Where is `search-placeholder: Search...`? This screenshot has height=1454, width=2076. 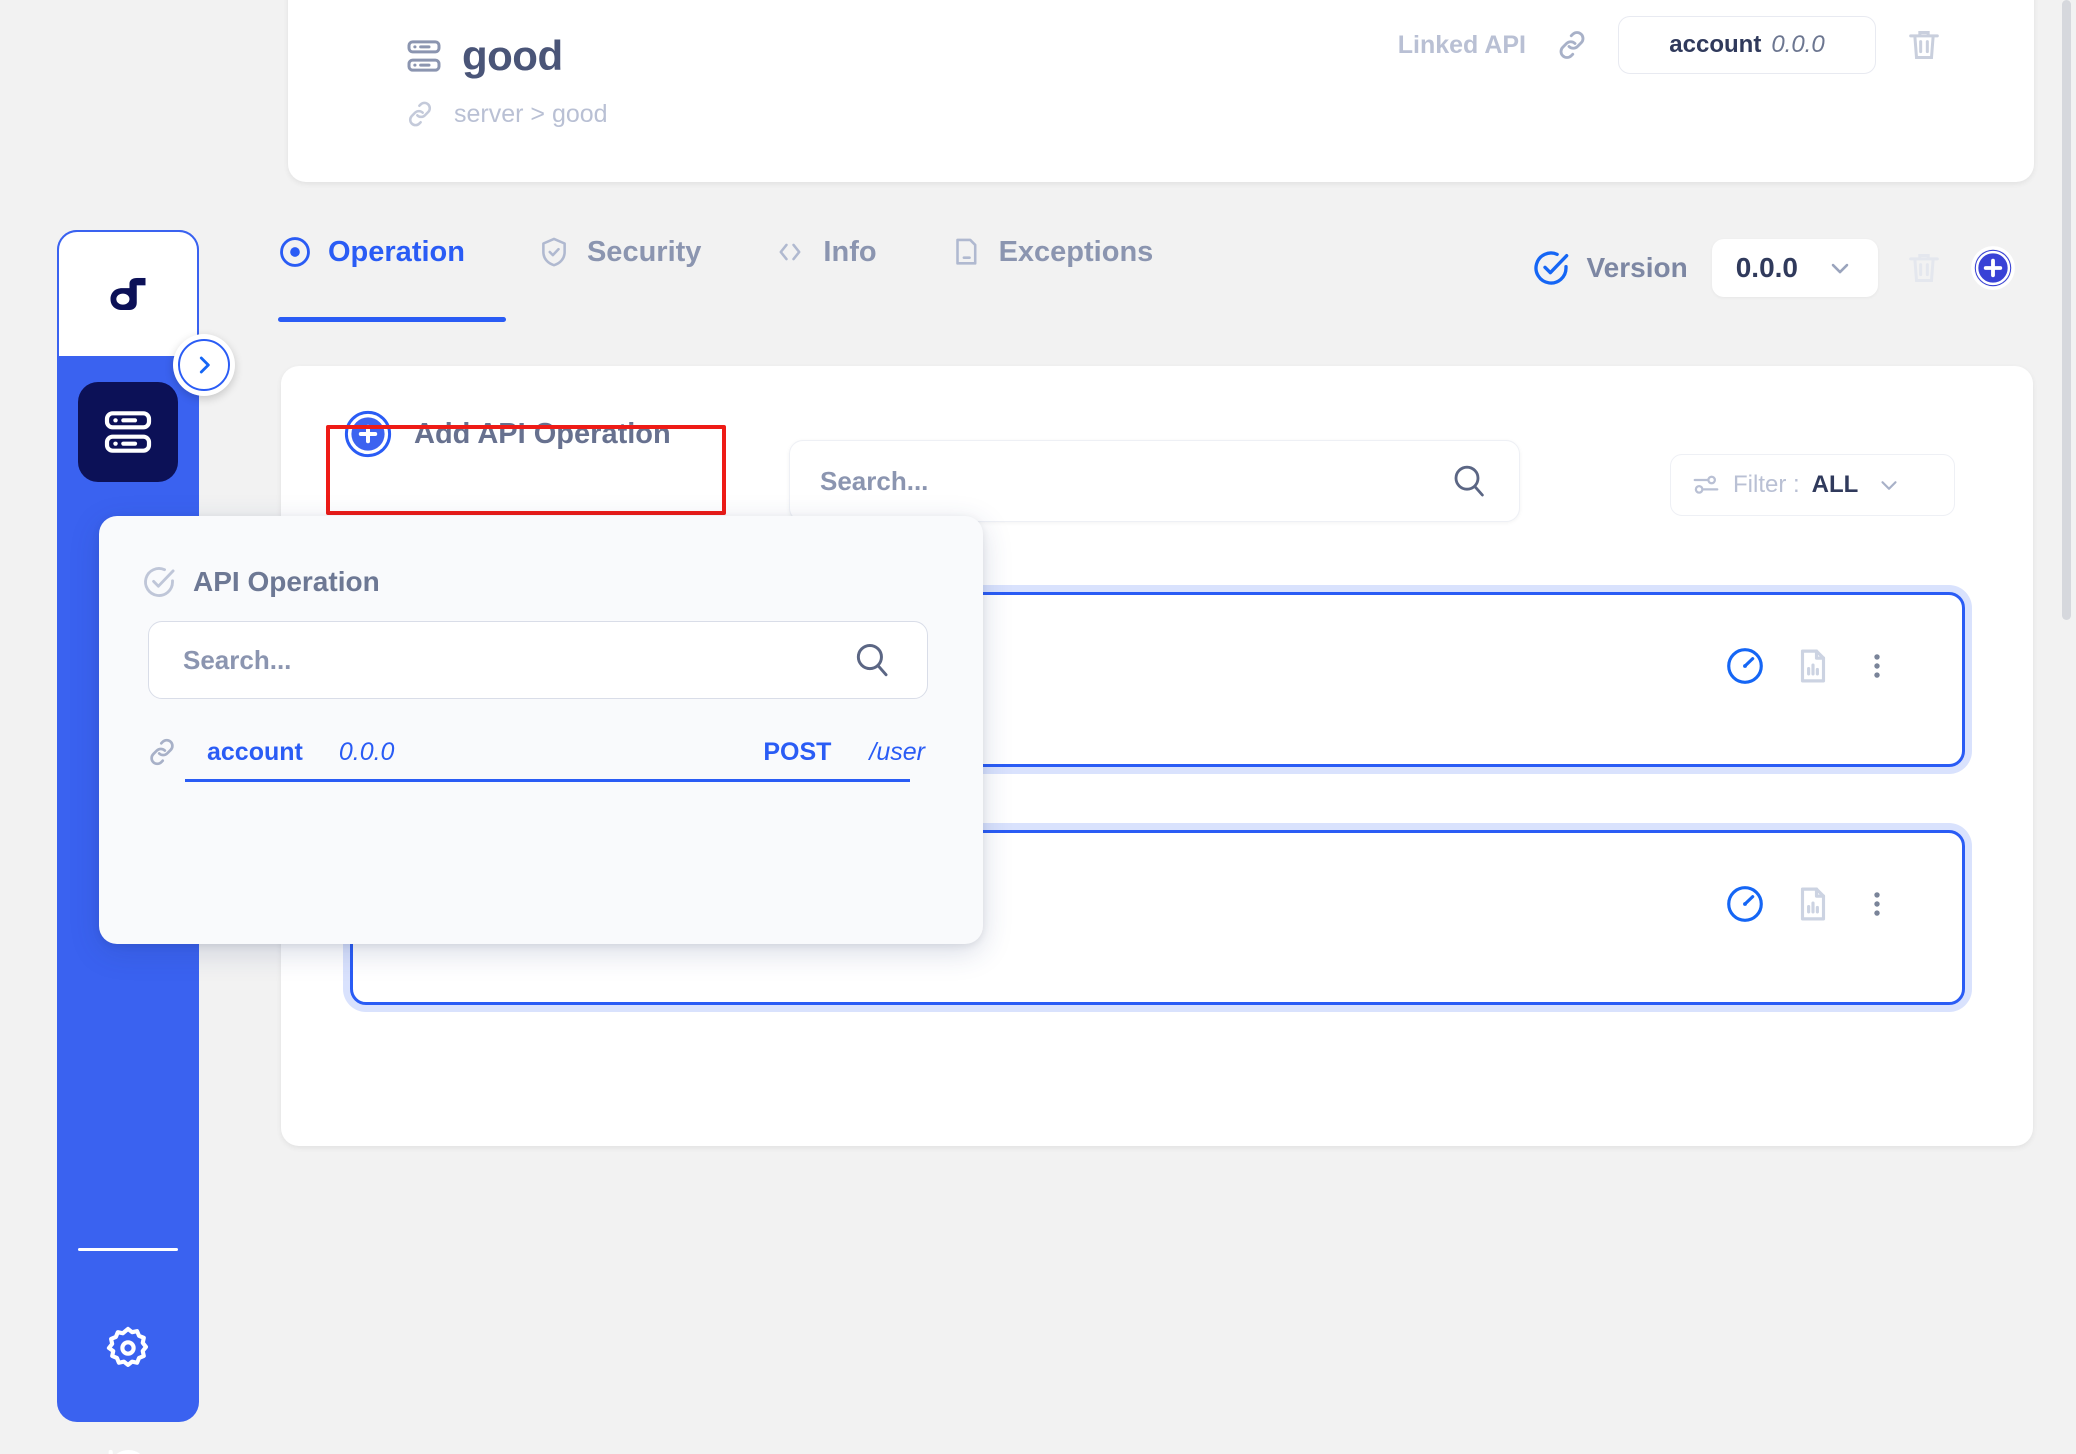
search-placeholder: Search... is located at coordinates (874, 480).